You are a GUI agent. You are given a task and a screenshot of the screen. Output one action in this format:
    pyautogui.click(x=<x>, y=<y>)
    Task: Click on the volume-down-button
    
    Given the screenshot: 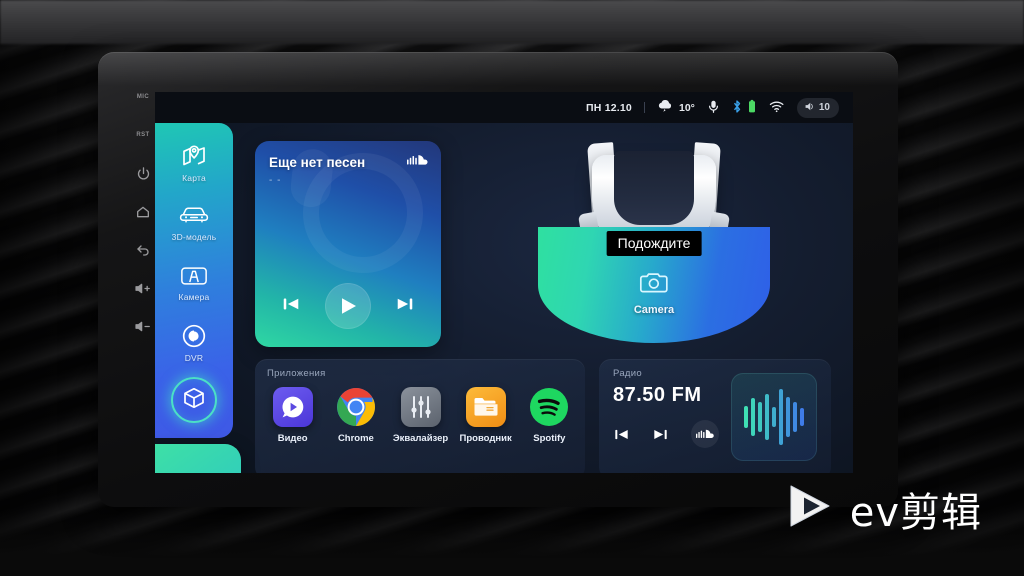 What is the action you would take?
    pyautogui.click(x=143, y=327)
    